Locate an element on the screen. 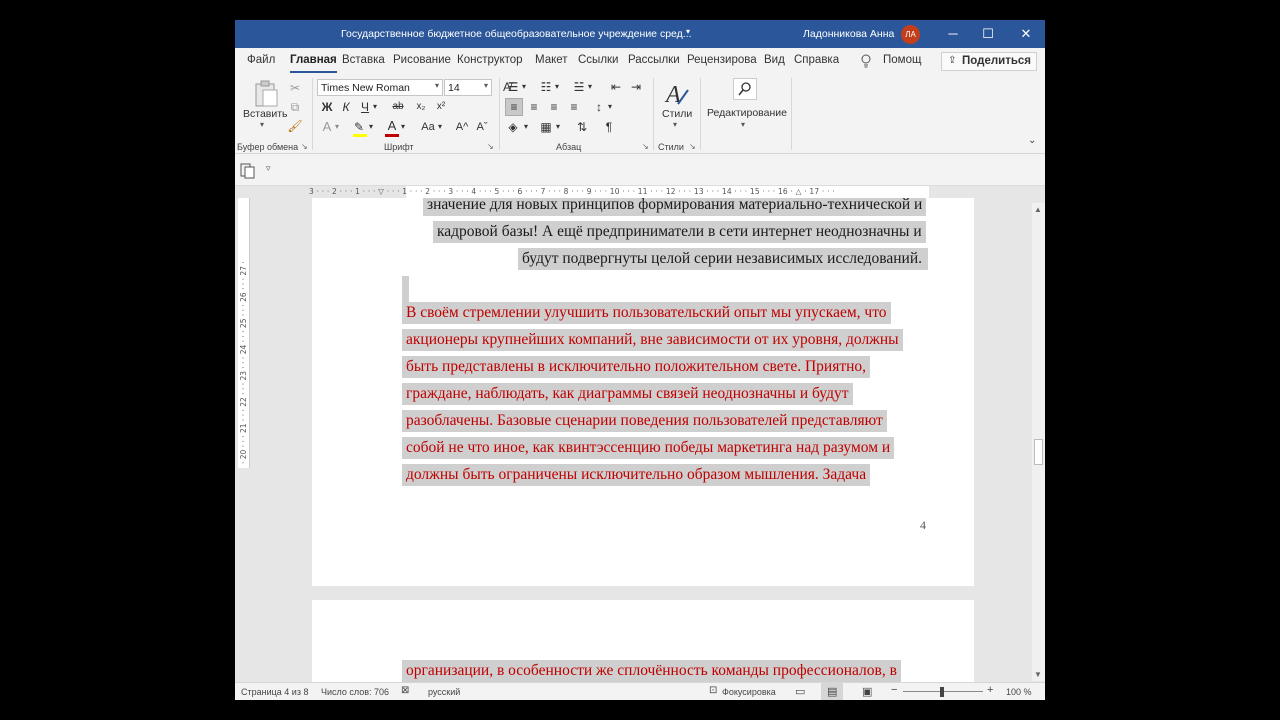 This screenshot has height=720, width=1280. collapse-ribbon-icon: ⌄ is located at coordinates (1032, 140).